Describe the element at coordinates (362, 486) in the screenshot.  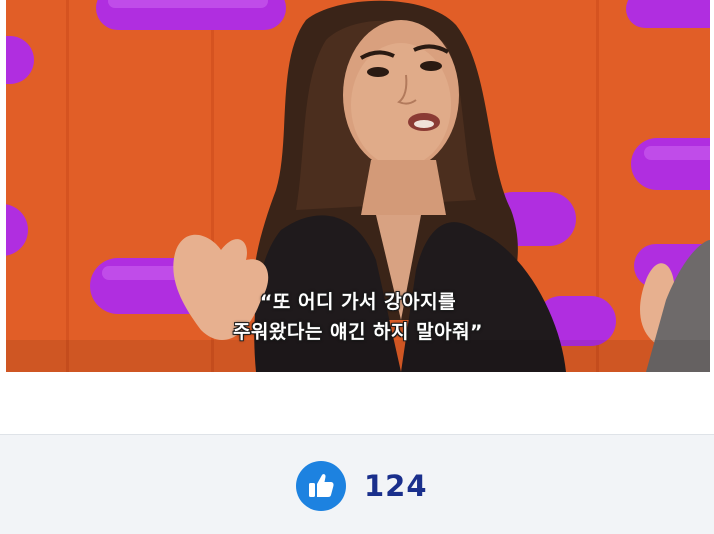
I see `like-button: 124` at that location.